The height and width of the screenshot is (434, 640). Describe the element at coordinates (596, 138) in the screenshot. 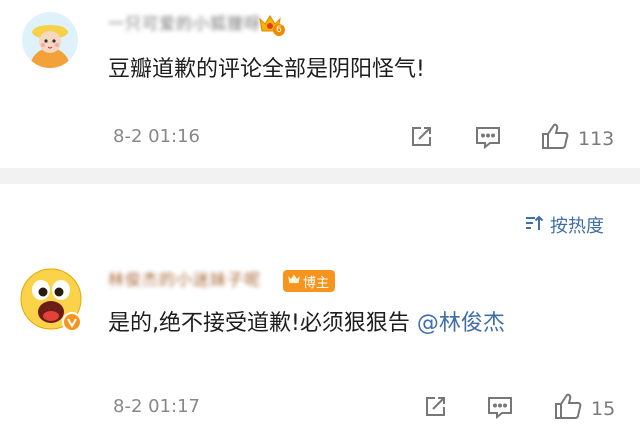

I see `like-count: 113` at that location.